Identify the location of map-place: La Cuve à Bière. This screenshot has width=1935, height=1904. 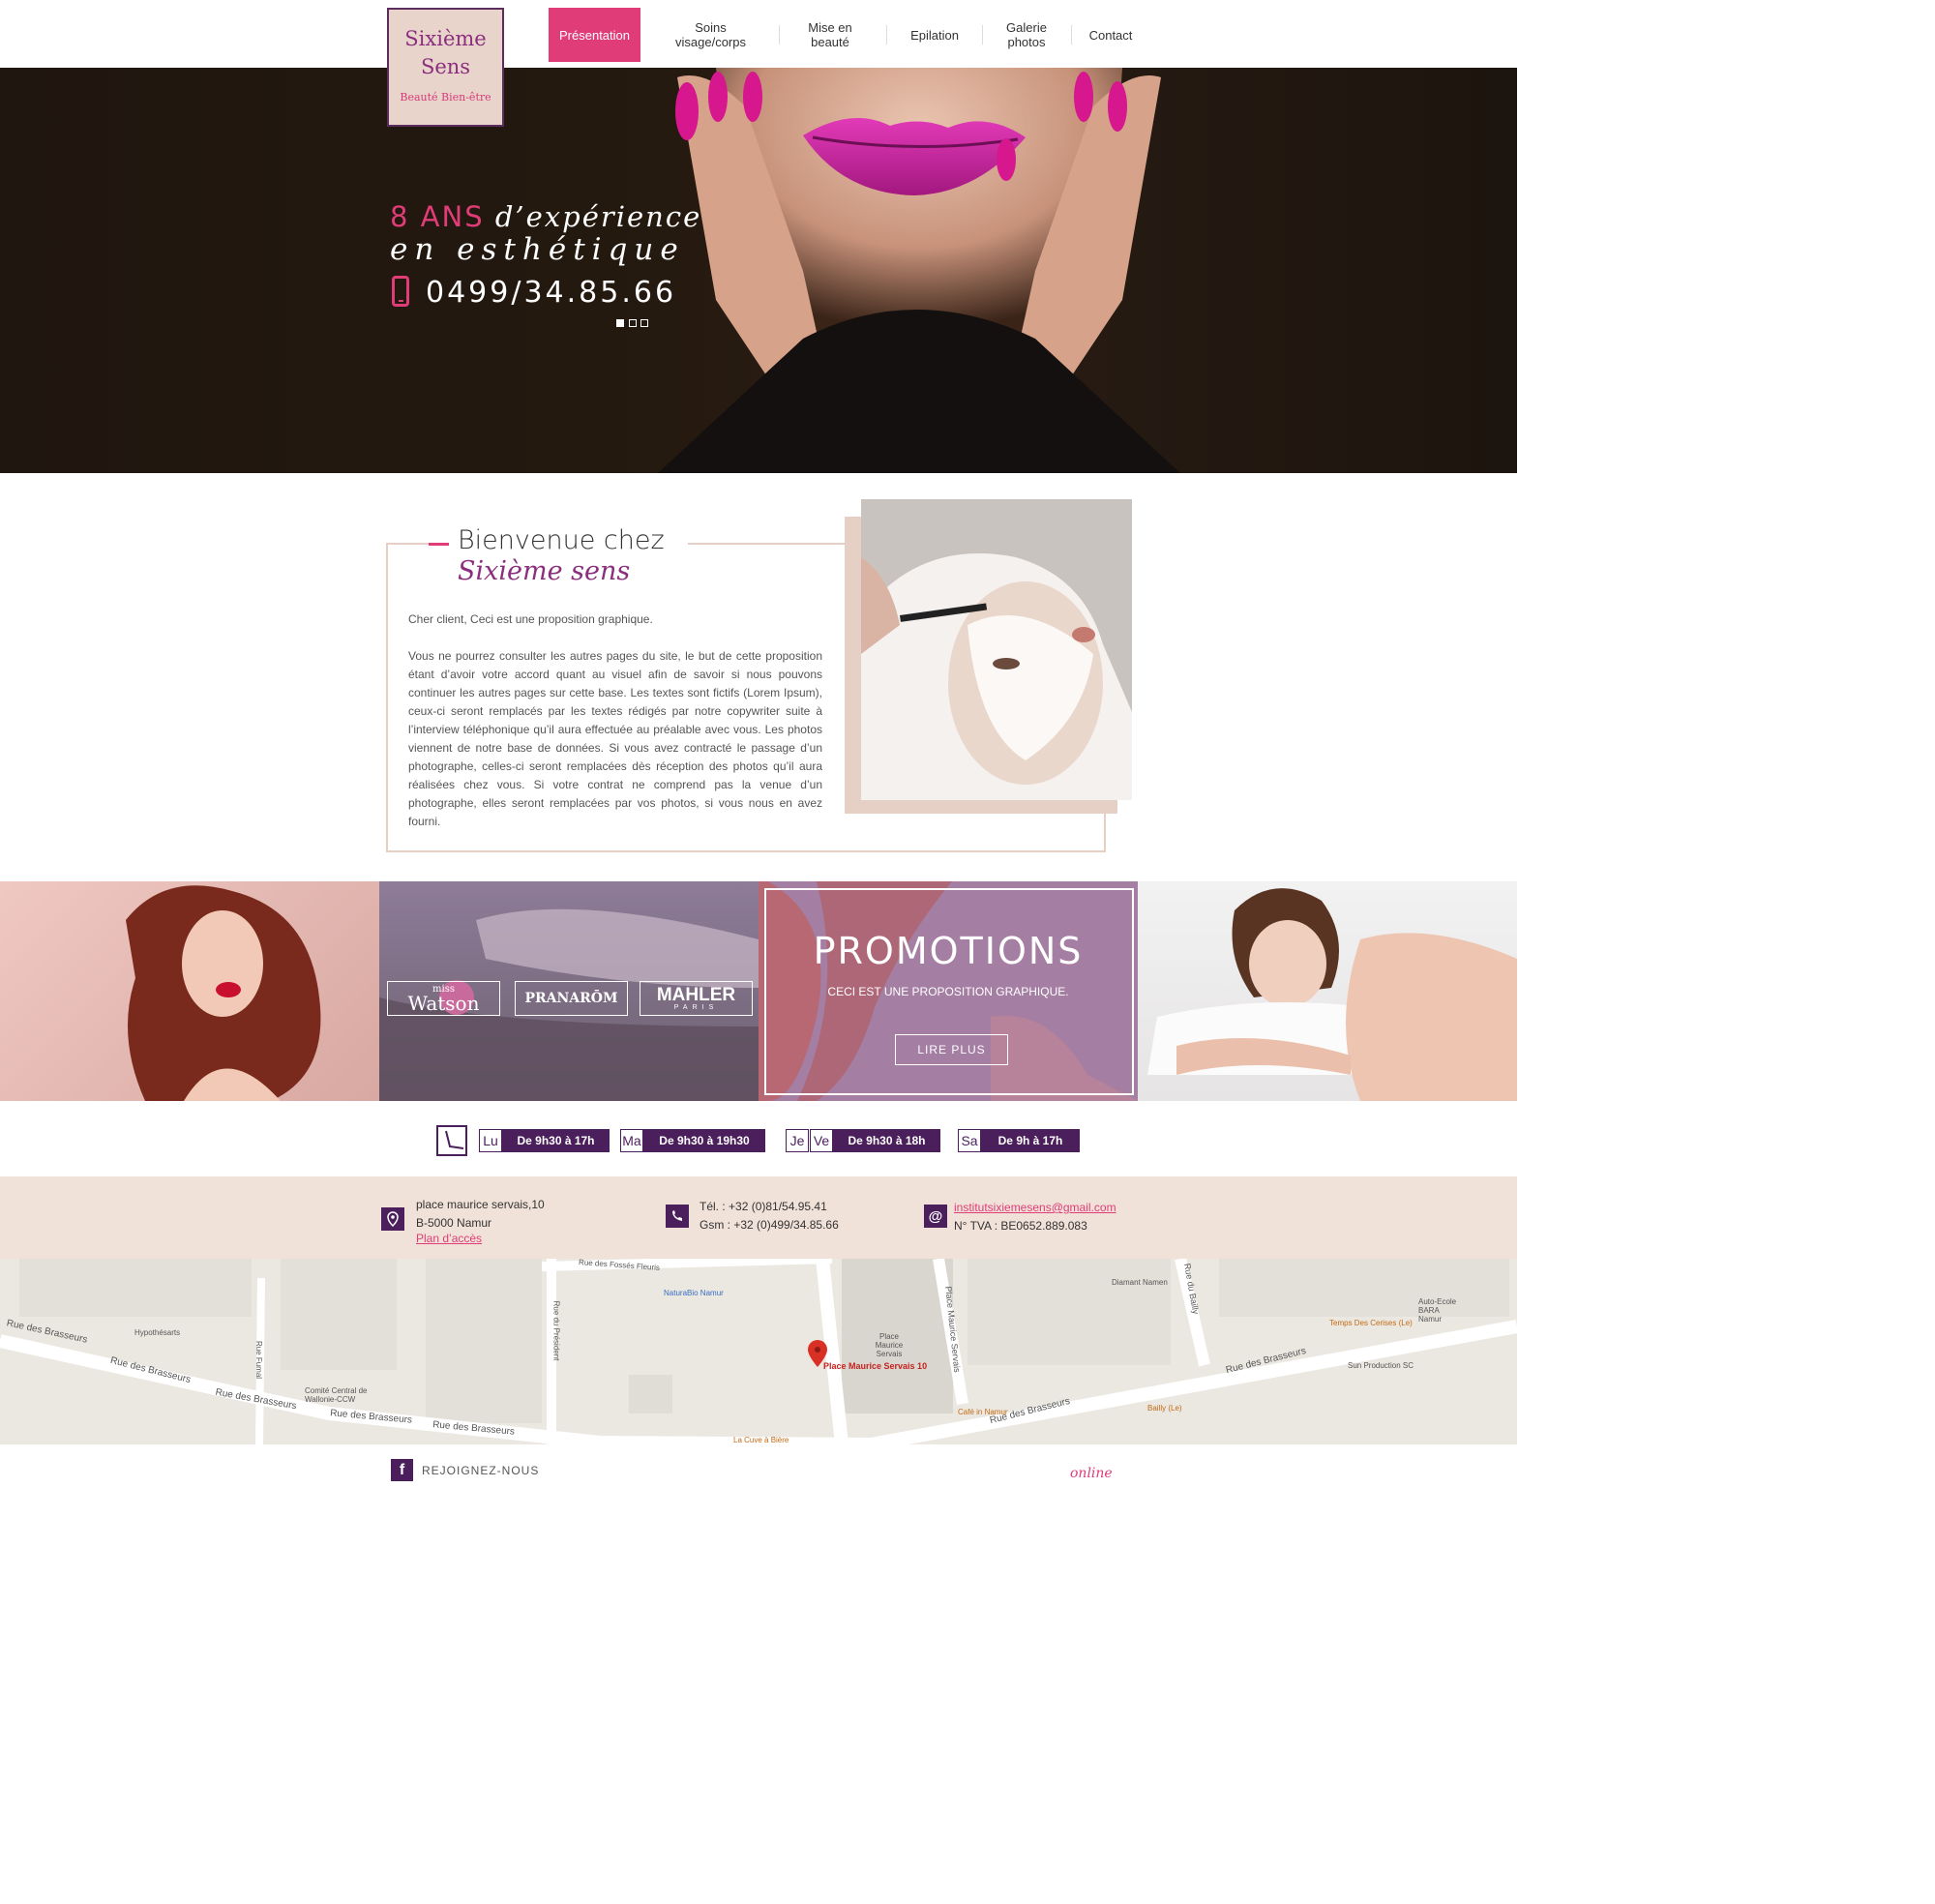
(761, 1440).